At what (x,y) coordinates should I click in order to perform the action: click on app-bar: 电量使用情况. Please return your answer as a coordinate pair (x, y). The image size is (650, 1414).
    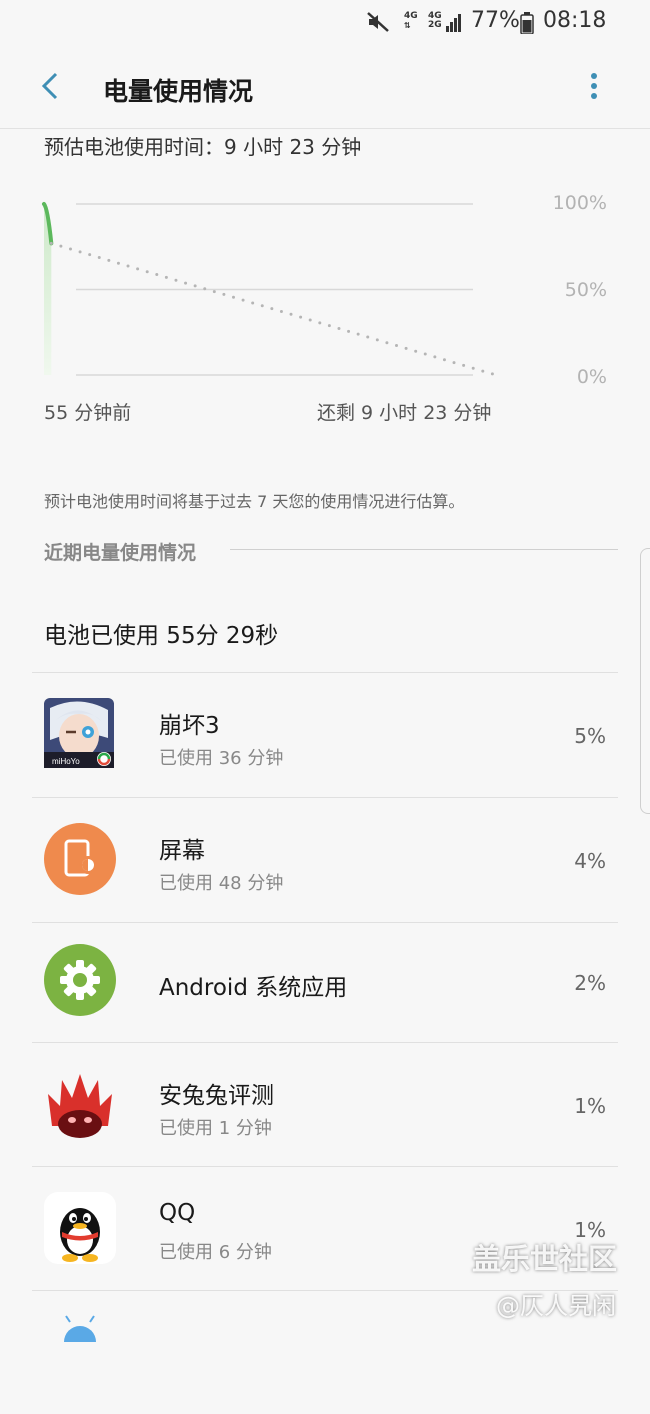
    Looking at the image, I should click on (325, 87).